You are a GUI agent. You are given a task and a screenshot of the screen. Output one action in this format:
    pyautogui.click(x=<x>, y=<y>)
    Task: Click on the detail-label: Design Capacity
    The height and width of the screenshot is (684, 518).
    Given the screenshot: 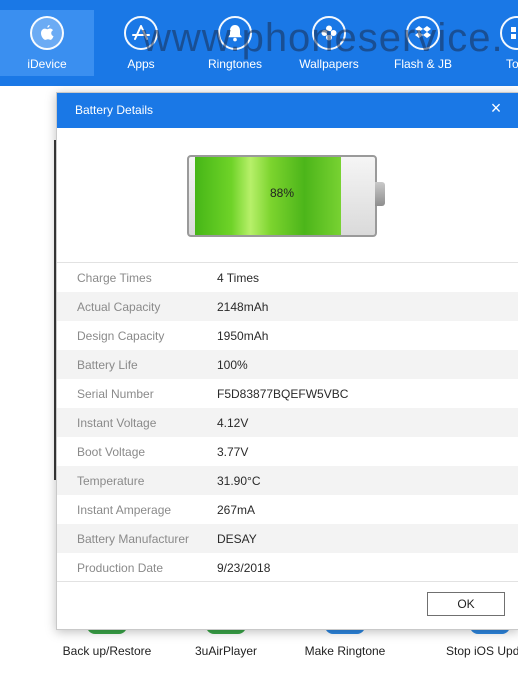 What is the action you would take?
    pyautogui.click(x=121, y=336)
    